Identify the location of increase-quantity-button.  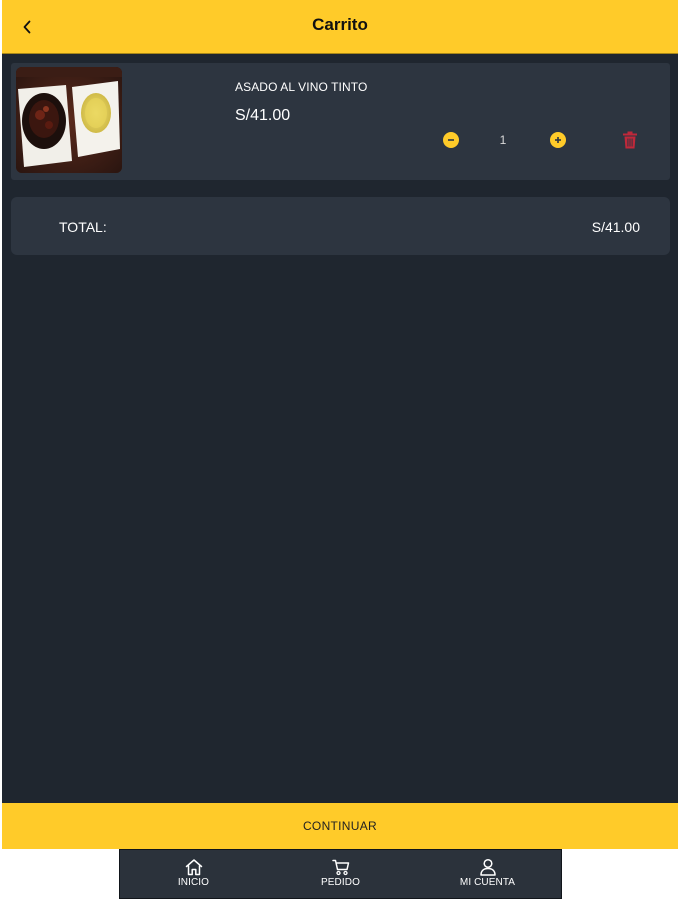
(558, 140).